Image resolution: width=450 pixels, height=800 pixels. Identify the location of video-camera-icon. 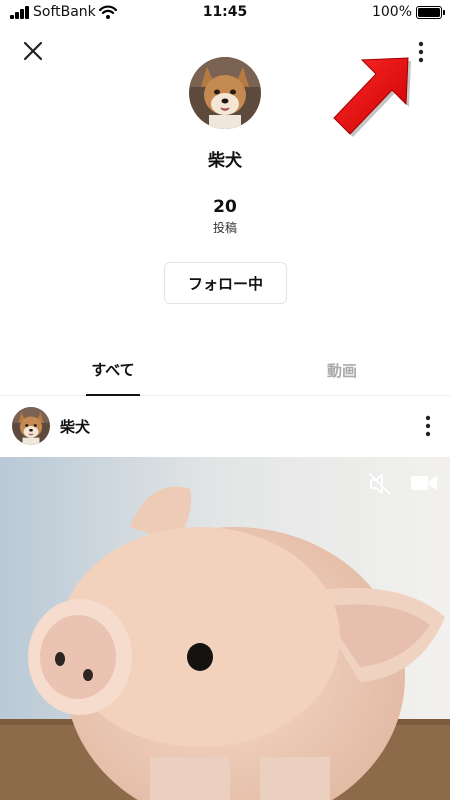
(424, 483).